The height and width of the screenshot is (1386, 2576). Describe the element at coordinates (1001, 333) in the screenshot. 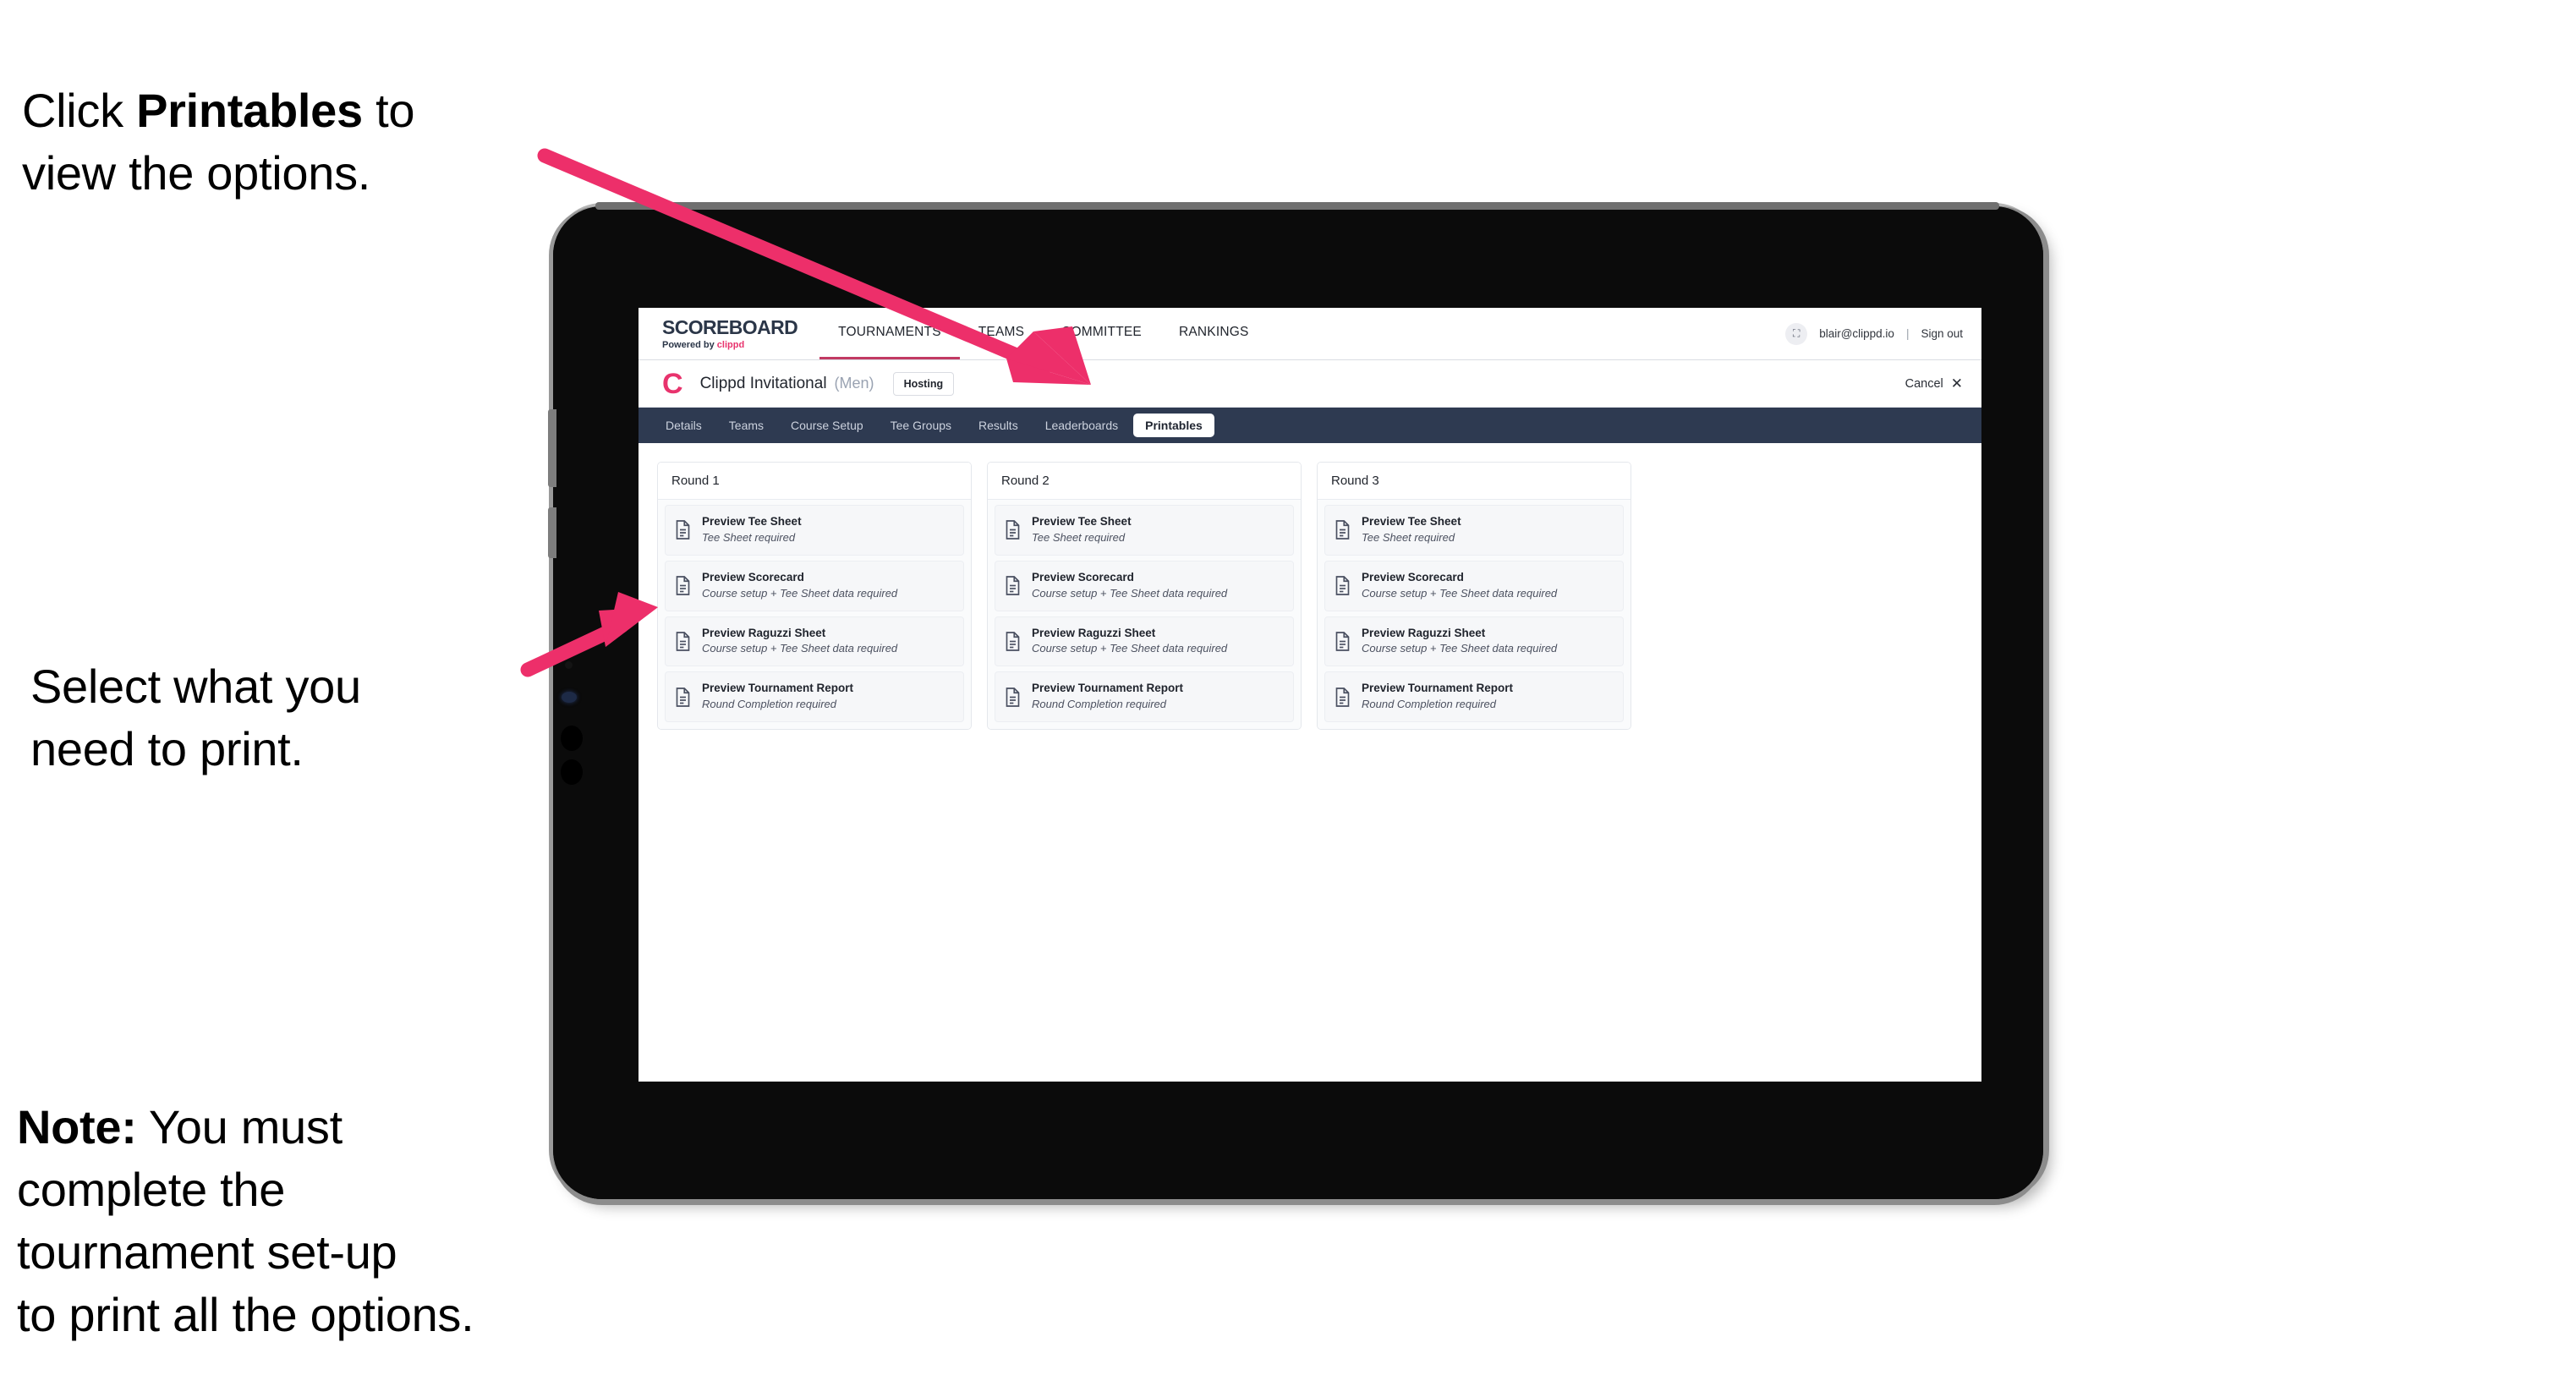

I see `nav-link-teams: TEAMS` at that location.